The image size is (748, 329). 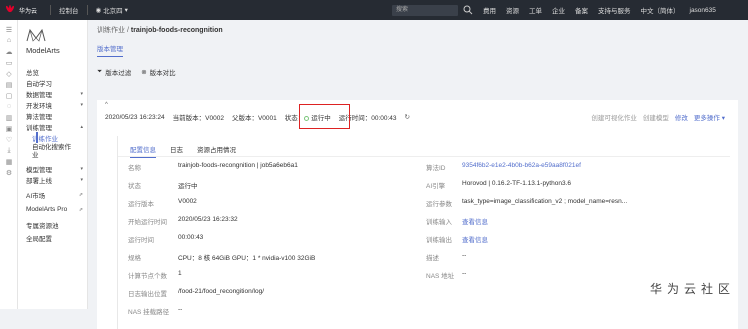 What do you see at coordinates (9, 150) in the screenshot?
I see `download-icon: ⤓` at bounding box center [9, 150].